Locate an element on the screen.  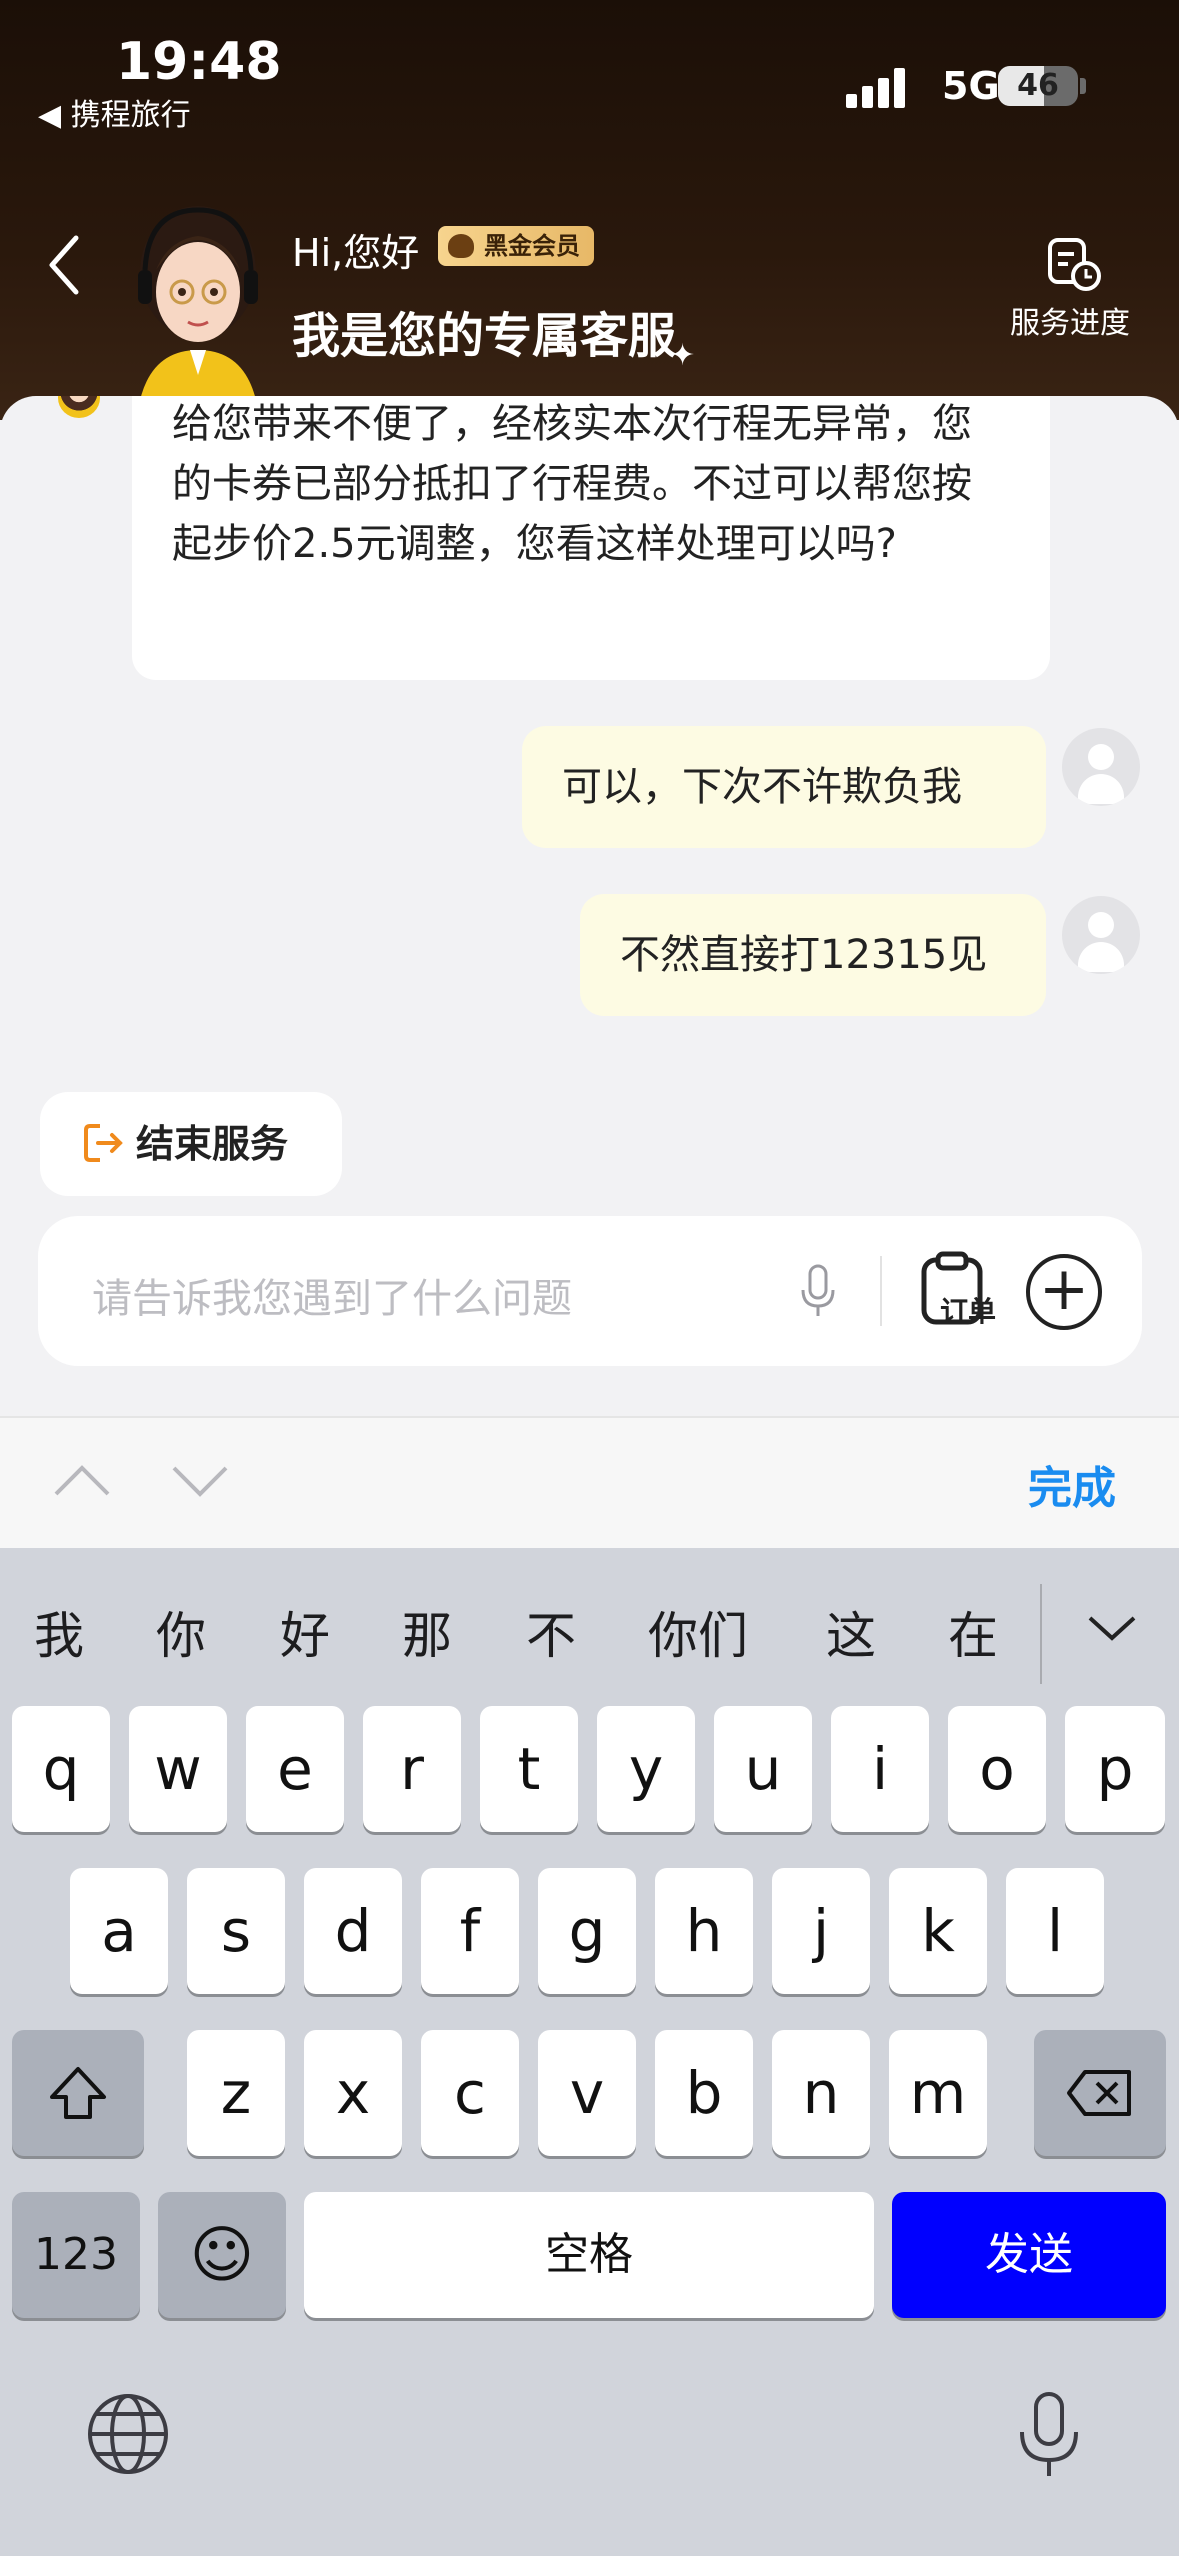
order-label: 订单 is located at coordinates (968, 1310).